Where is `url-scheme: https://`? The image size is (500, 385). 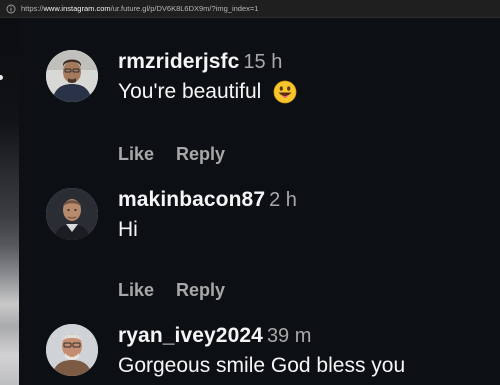 url-scheme: https:// is located at coordinates (32, 8).